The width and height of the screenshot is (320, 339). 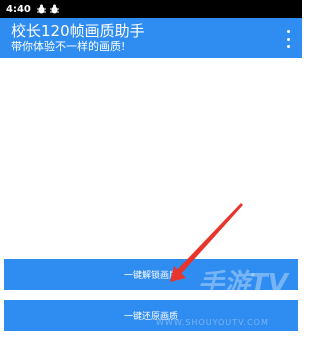 What do you see at coordinates (151, 38) in the screenshot?
I see `app-bar: 校长120帧画质助手 带你体验不一样的画质!` at bounding box center [151, 38].